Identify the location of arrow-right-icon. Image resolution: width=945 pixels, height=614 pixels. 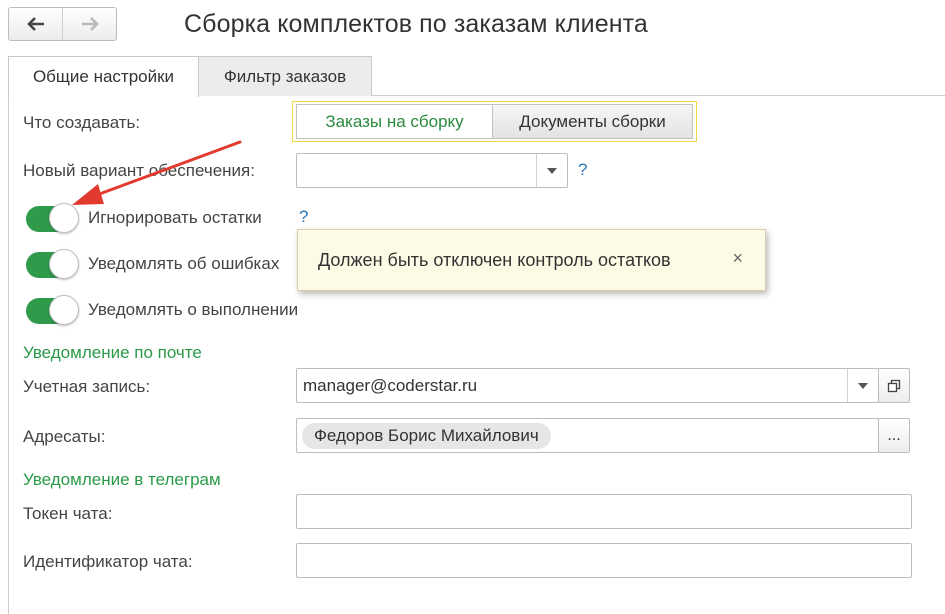
(90, 24).